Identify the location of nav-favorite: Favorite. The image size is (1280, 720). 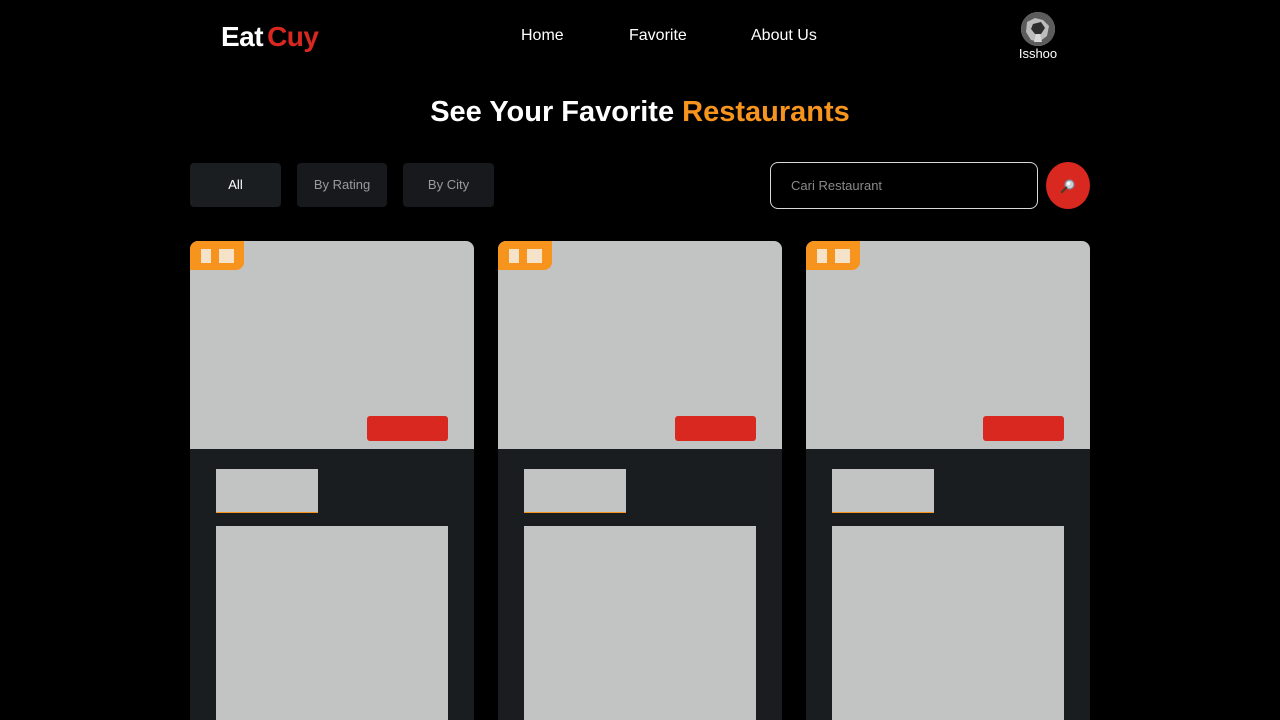
(658, 36).